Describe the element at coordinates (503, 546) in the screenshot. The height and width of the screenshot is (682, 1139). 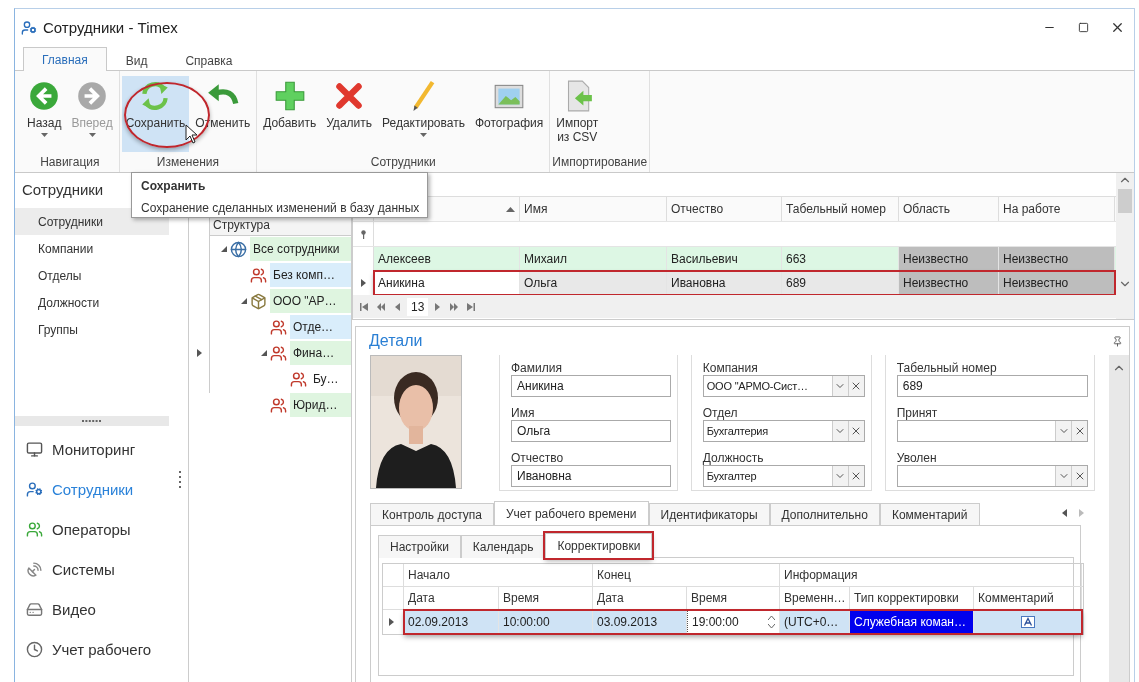
I see `tab: Календарь` at that location.